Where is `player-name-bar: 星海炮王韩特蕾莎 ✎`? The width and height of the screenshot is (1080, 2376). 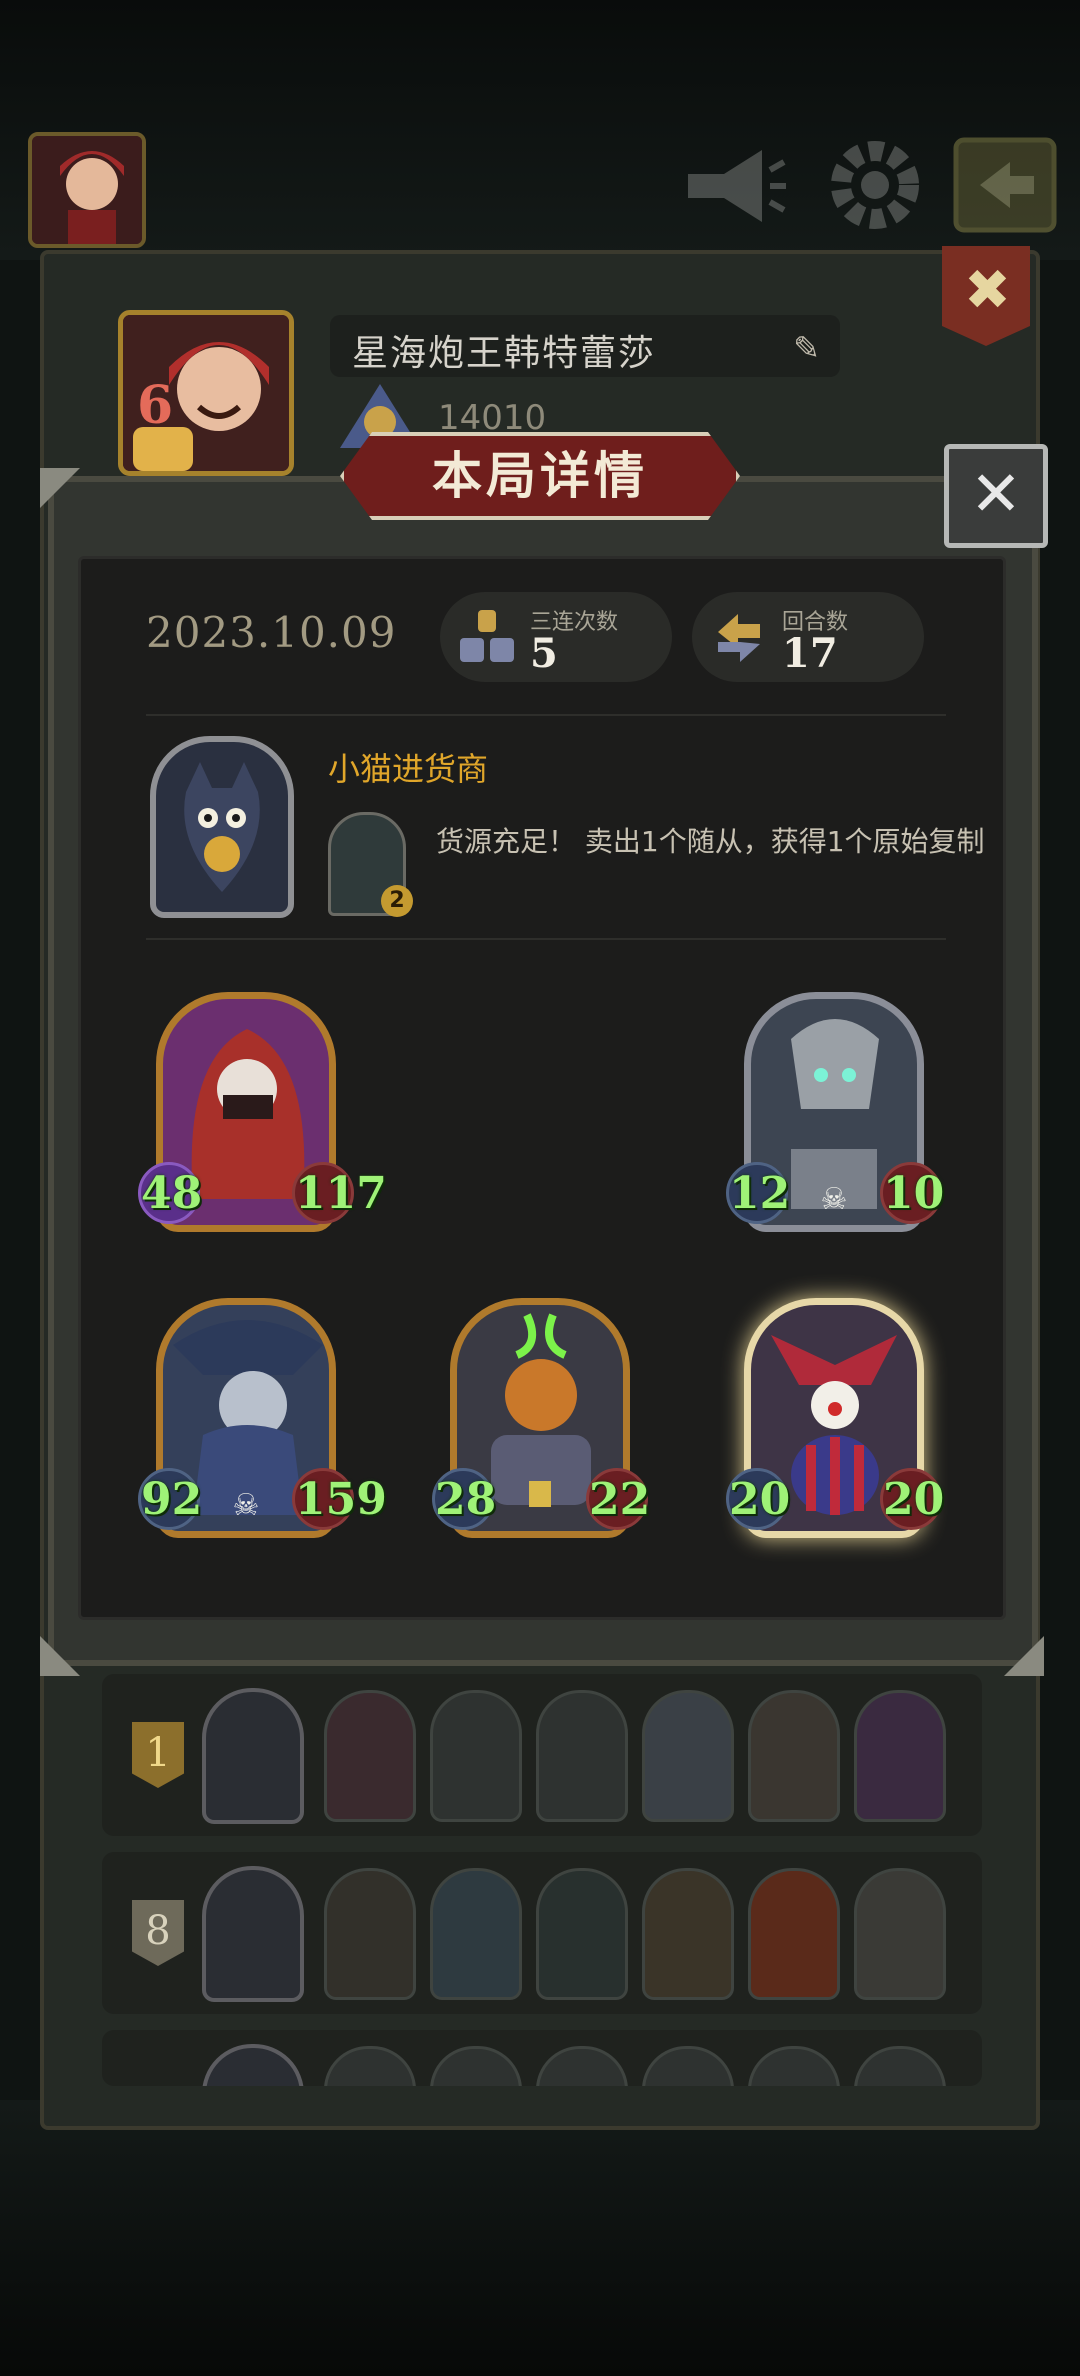
player-name-bar: 星海炮王韩特蕾莎 ✎ is located at coordinates (585, 346).